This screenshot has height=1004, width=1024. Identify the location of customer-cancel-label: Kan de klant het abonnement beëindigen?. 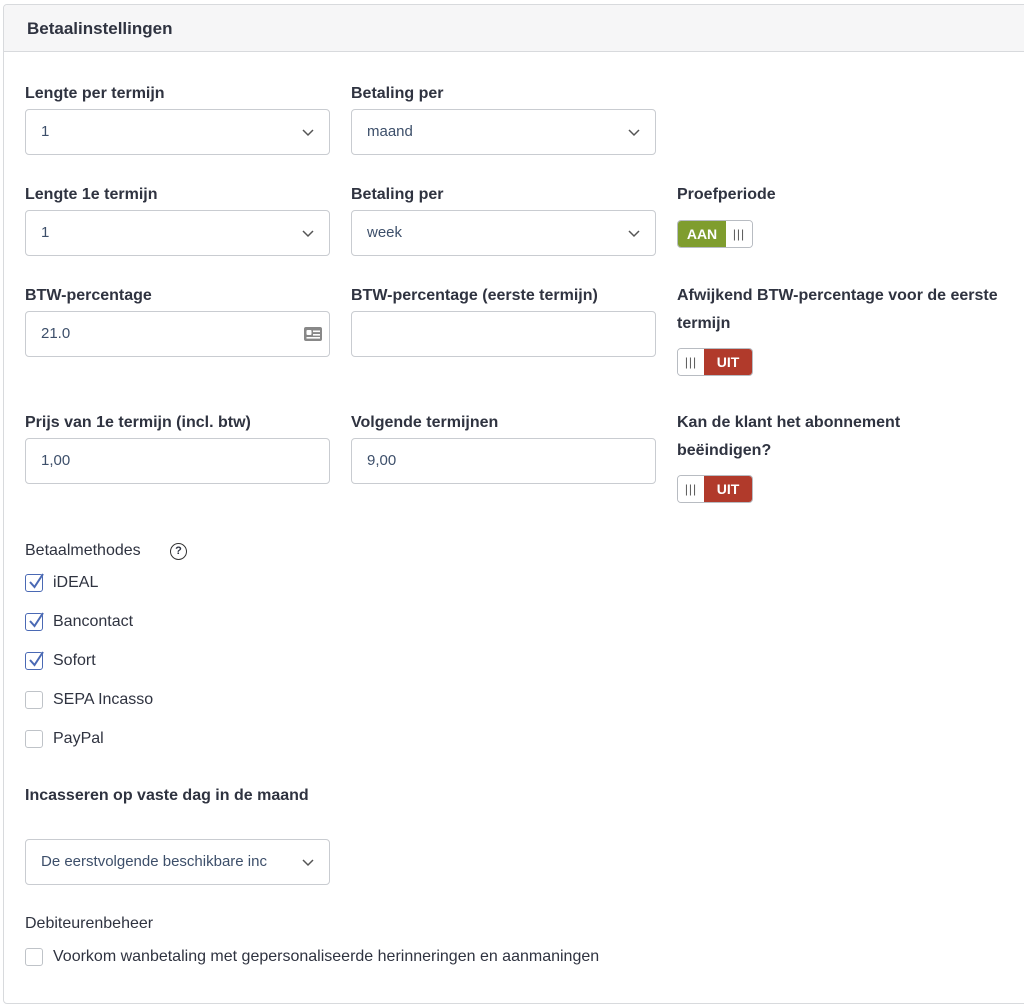
(789, 436).